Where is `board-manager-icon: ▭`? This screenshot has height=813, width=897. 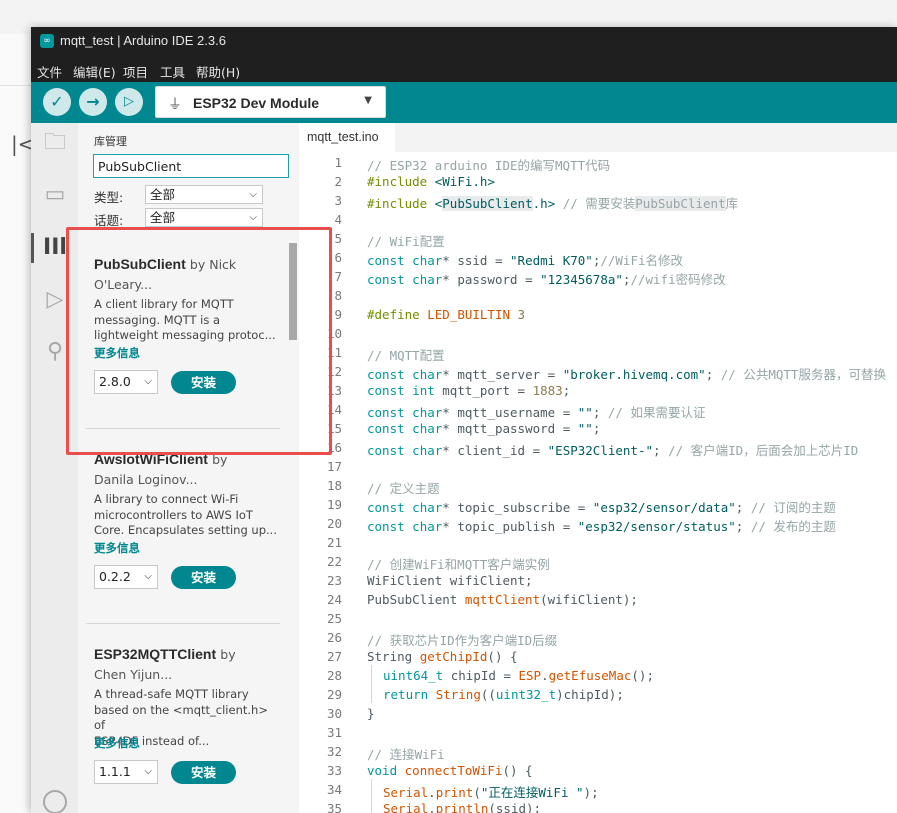 board-manager-icon: ▭ is located at coordinates (55, 195).